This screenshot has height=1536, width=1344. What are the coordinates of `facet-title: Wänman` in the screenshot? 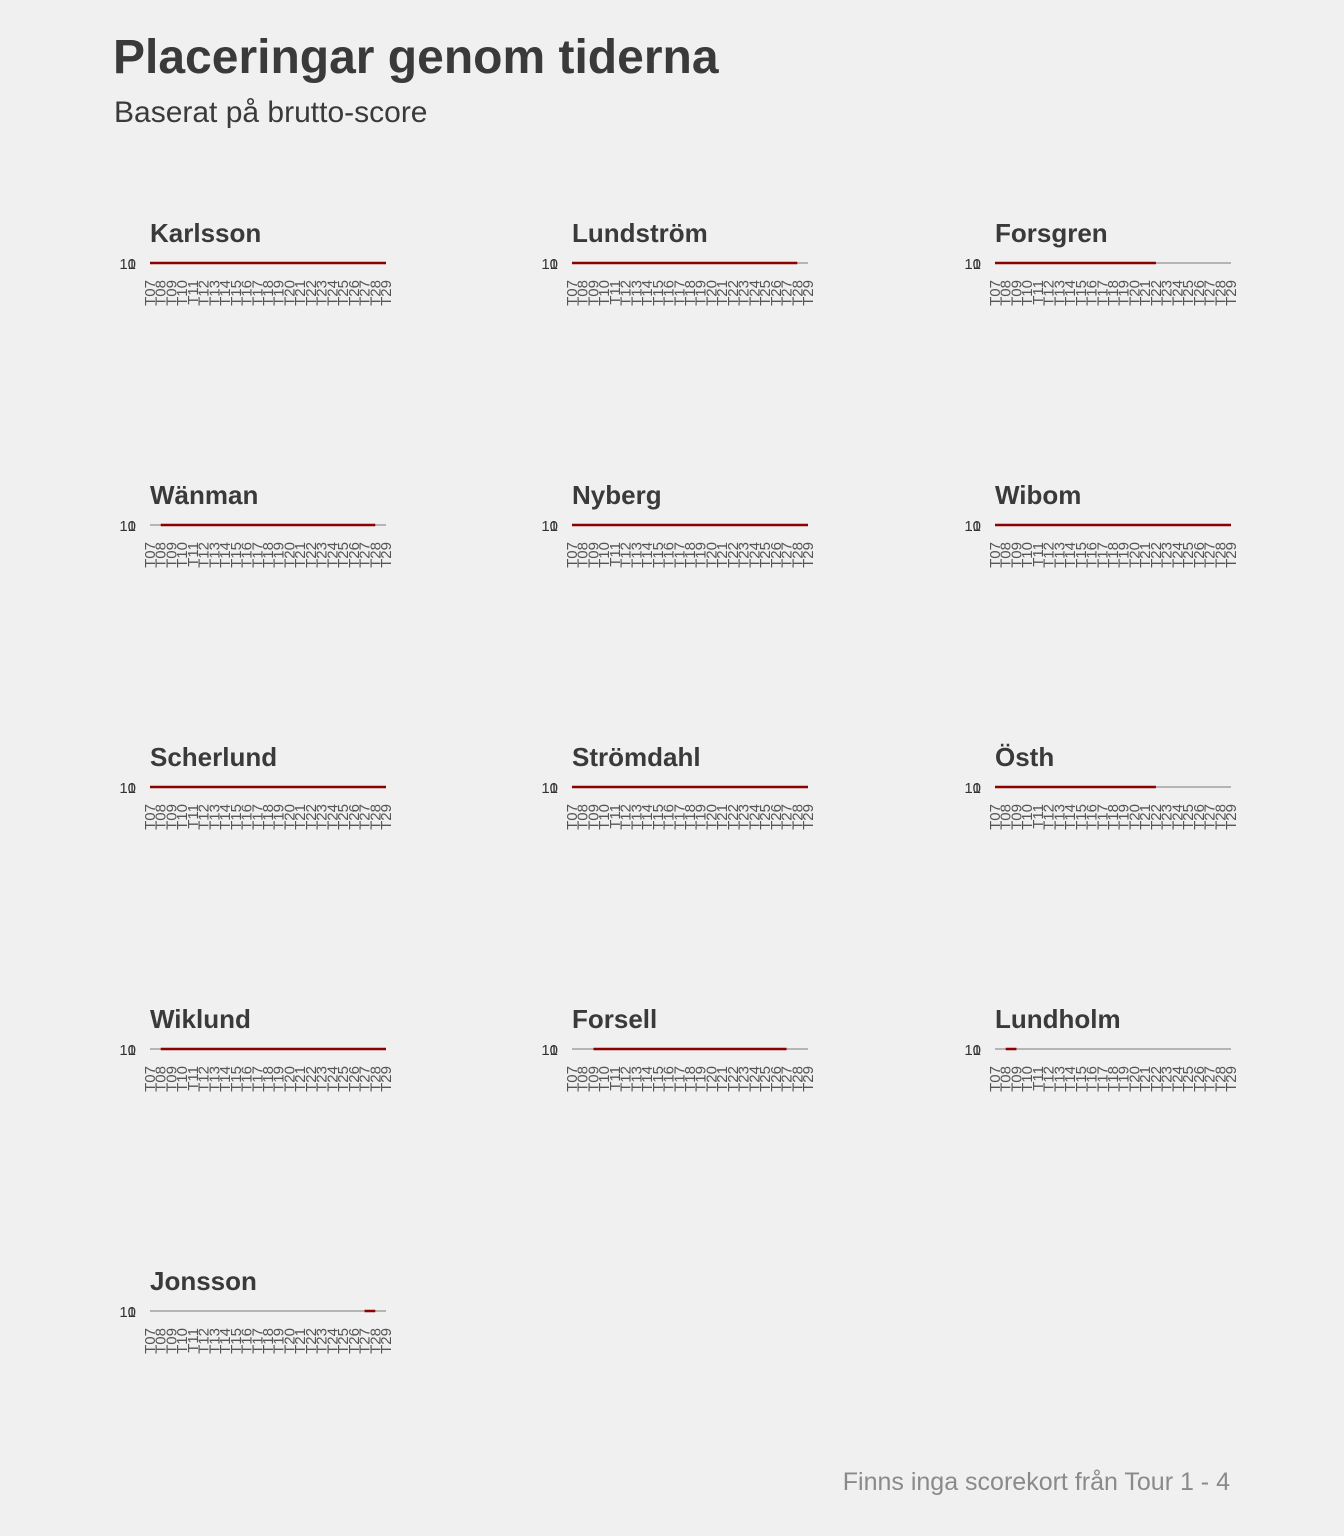 It's located at (204, 495).